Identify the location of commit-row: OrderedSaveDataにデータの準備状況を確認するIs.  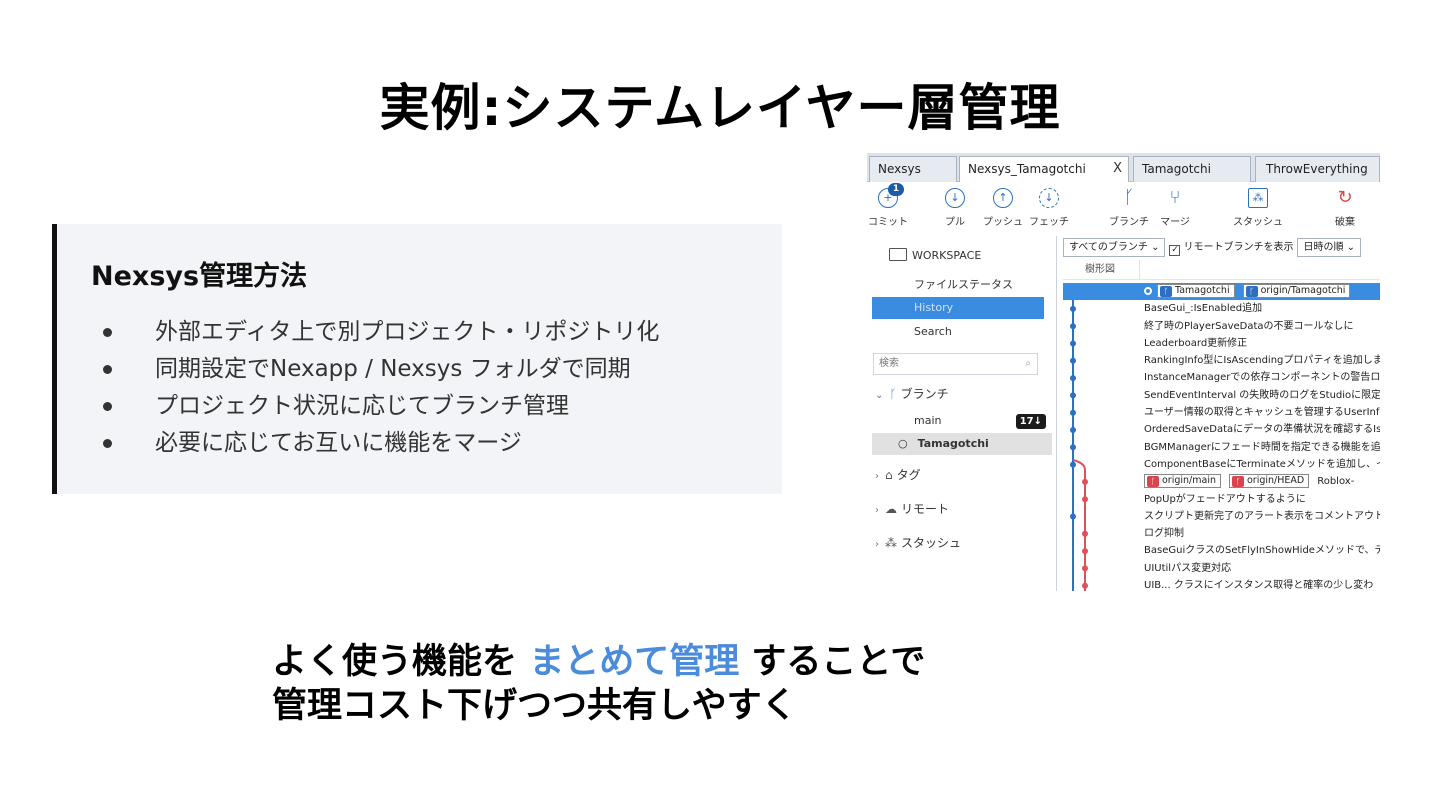
(1221, 429).